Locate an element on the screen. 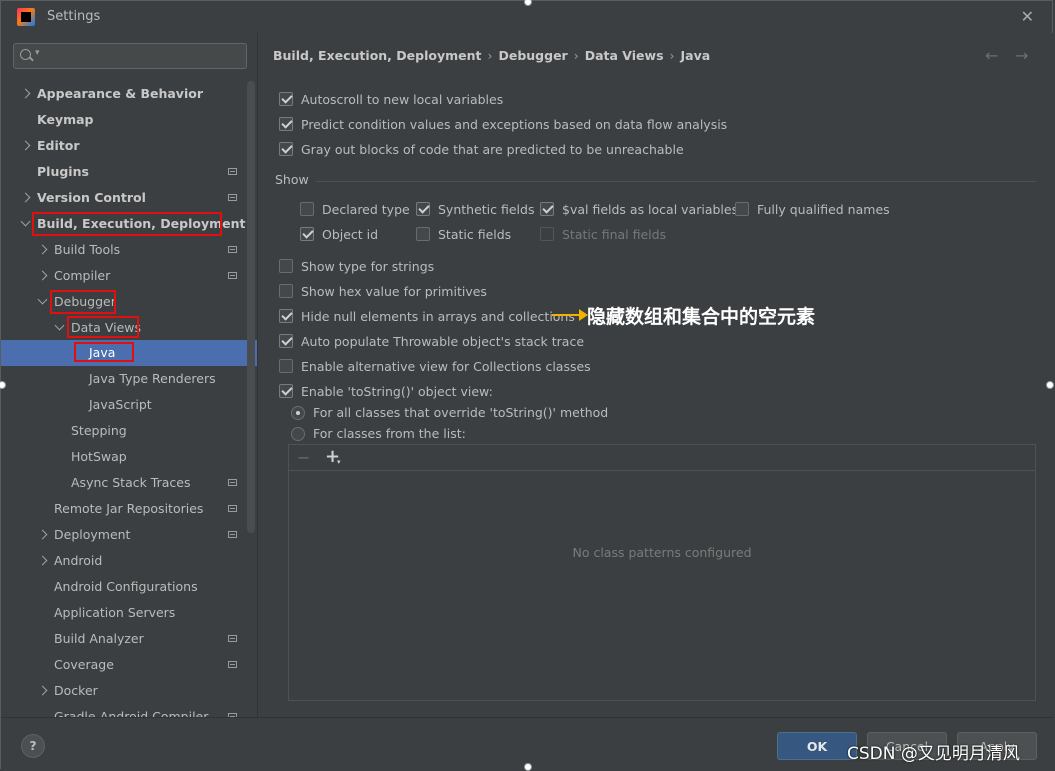 This screenshot has width=1055, height=771. sidebar-item-android-configurations: Android Configurations is located at coordinates (129, 587).